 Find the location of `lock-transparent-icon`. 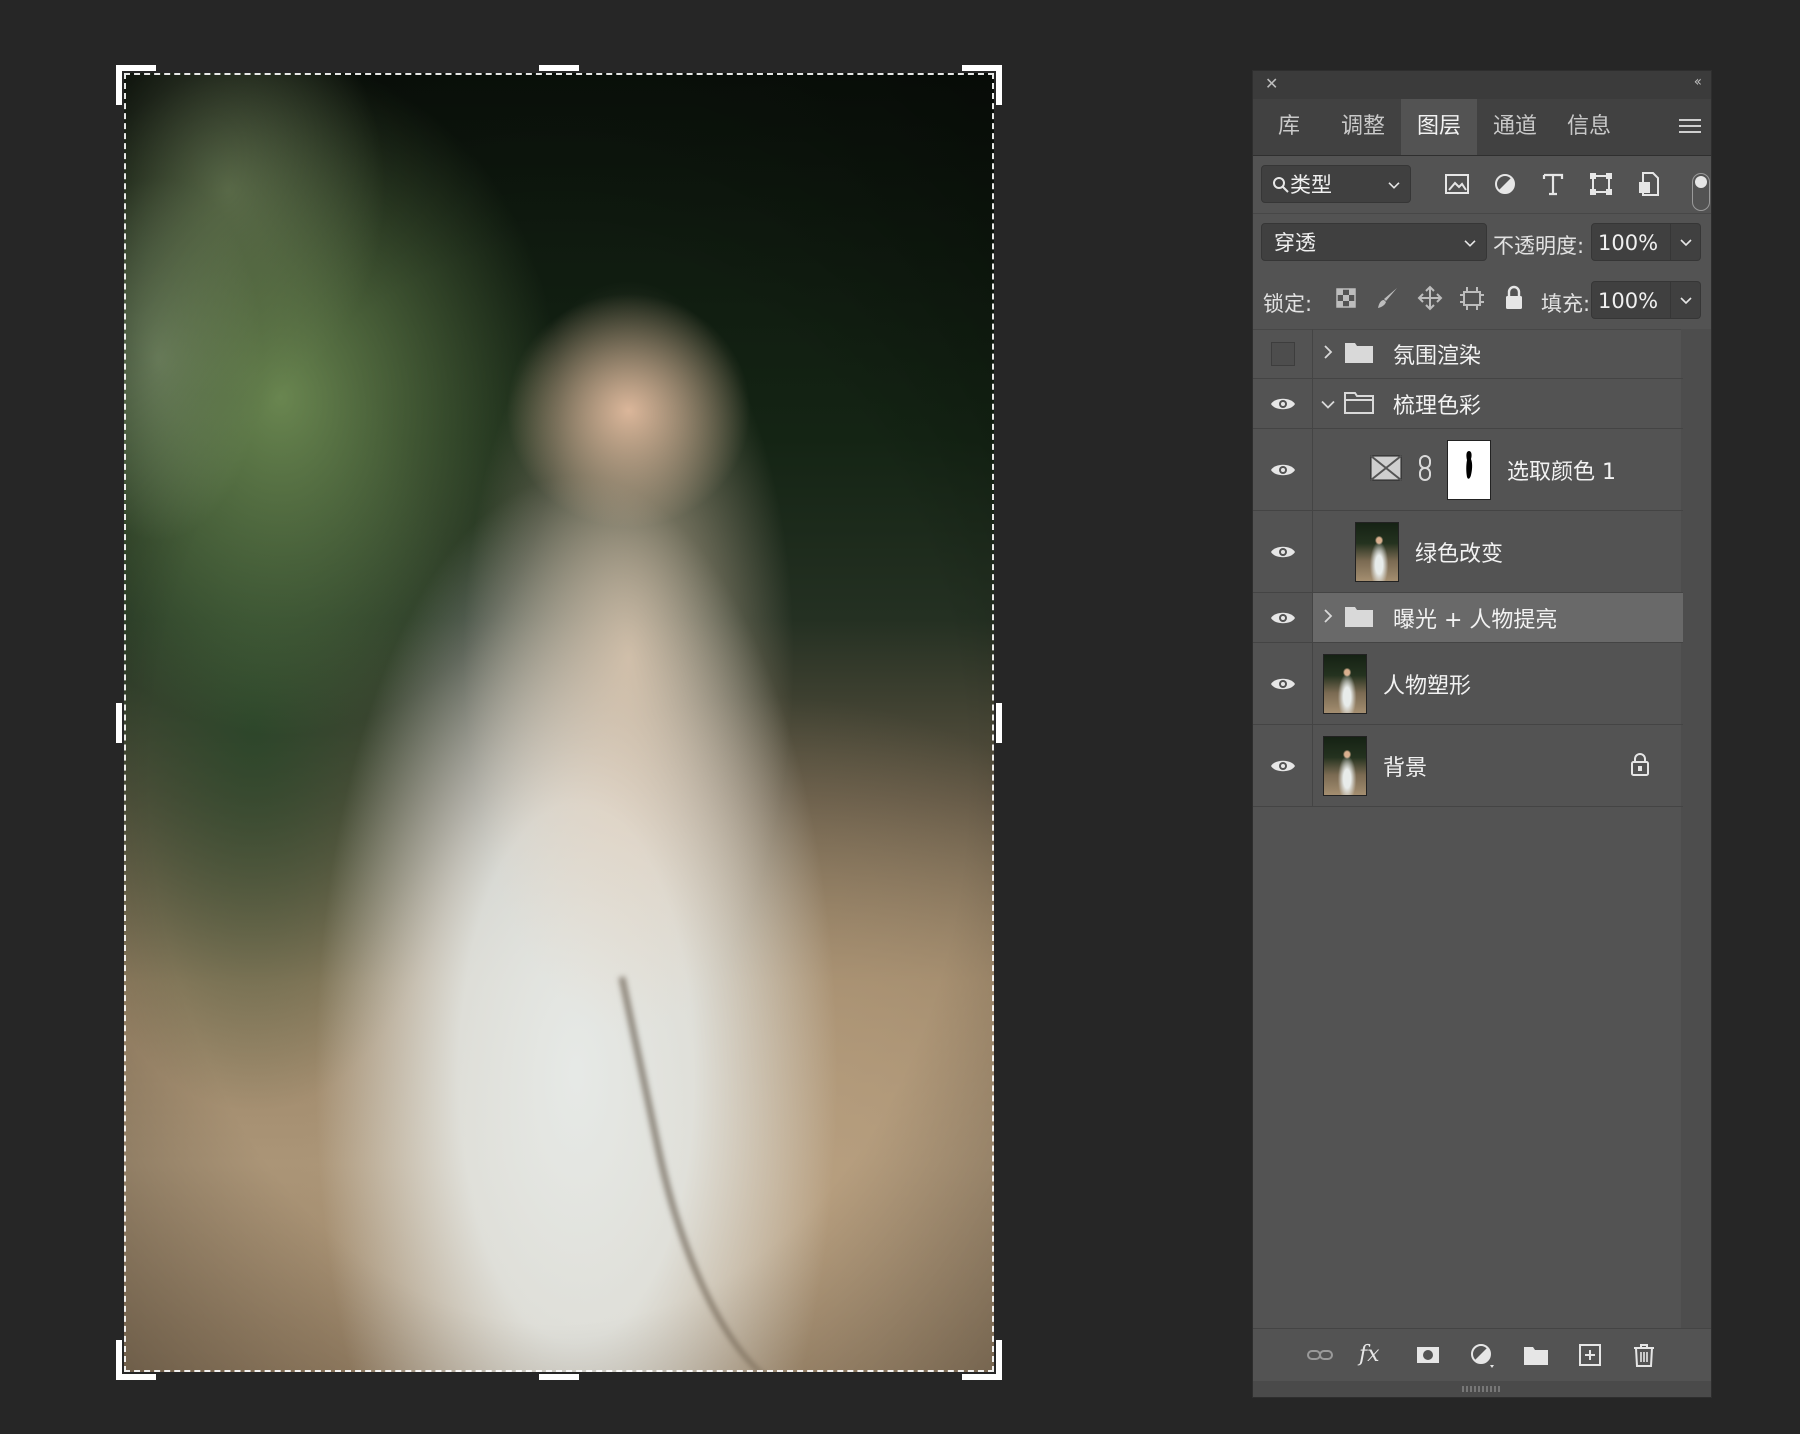

lock-transparent-icon is located at coordinates (1346, 298).